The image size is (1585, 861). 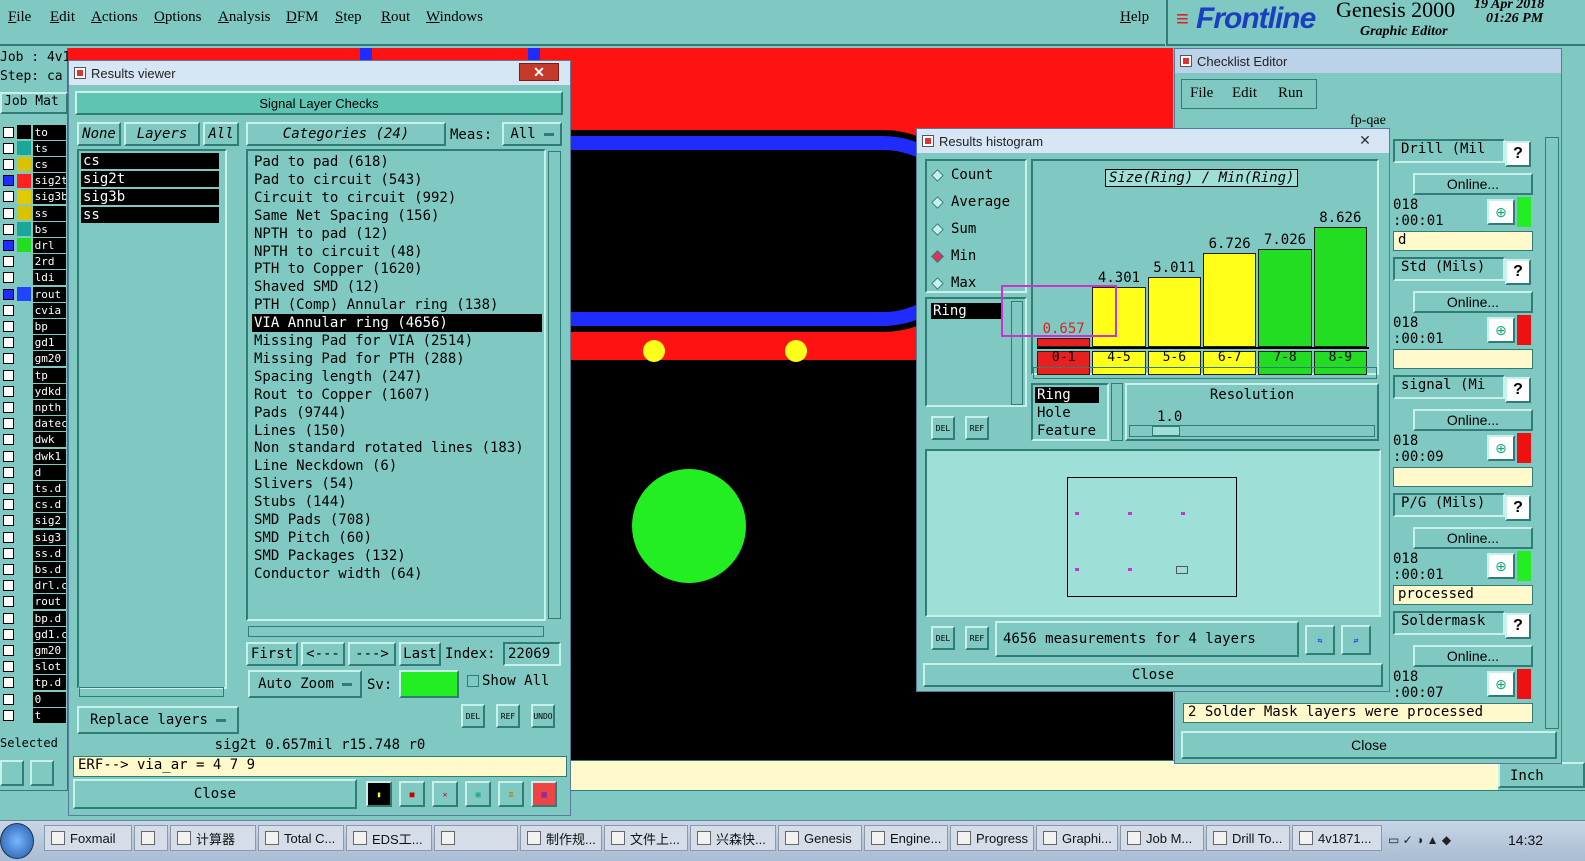 What do you see at coordinates (1065, 431) in the screenshot?
I see `resolution-attr-item: Feature` at bounding box center [1065, 431].